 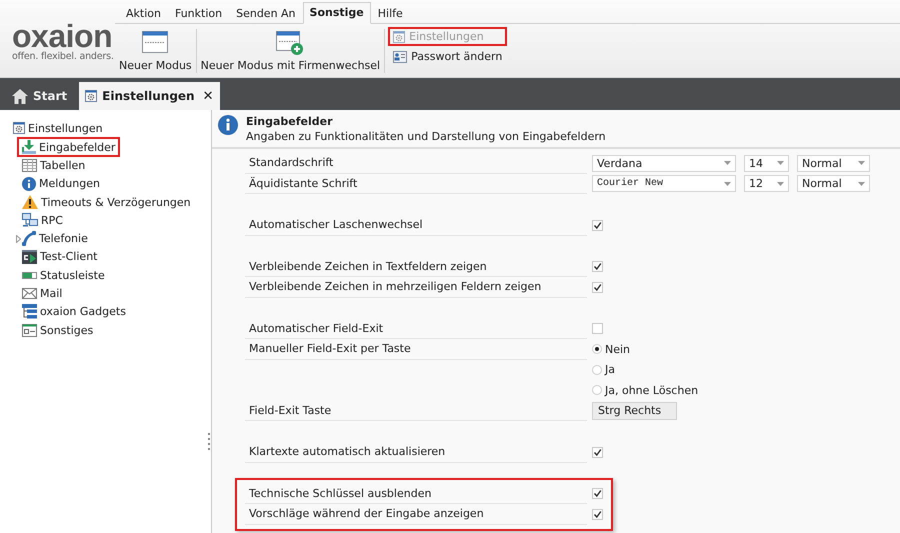 I want to click on tree-item: Timeouts & Verzögerungen, so click(x=106, y=202).